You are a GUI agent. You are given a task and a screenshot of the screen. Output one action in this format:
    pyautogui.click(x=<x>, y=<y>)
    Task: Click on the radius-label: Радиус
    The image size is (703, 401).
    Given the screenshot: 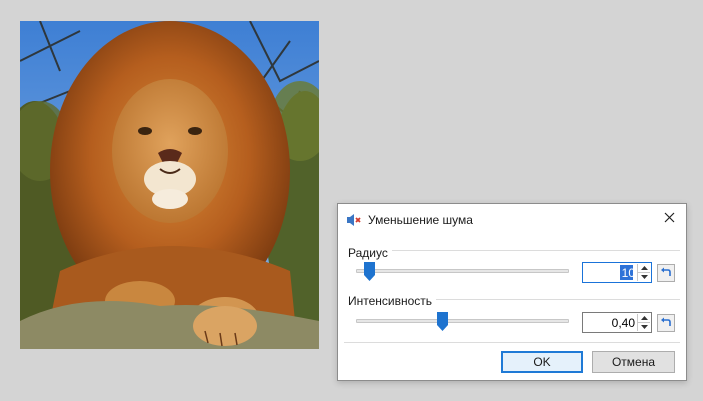 What is the action you would take?
    pyautogui.click(x=368, y=253)
    